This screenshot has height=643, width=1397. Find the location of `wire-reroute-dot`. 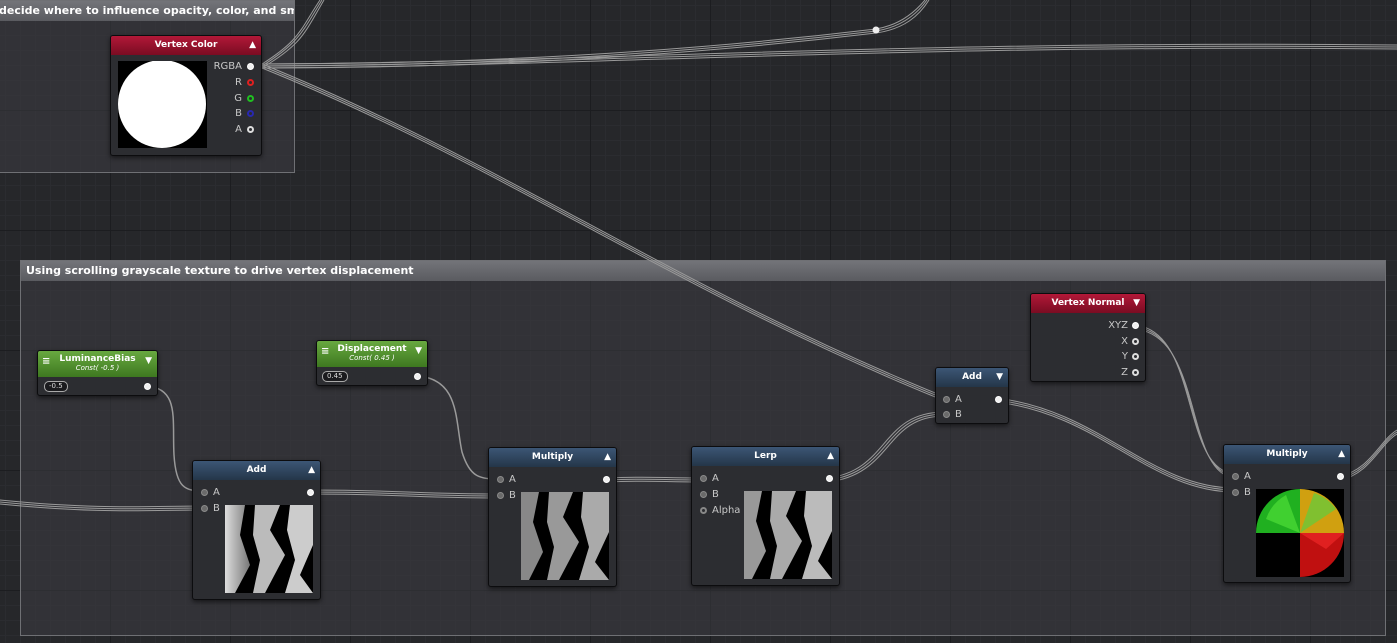

wire-reroute-dot is located at coordinates (876, 30).